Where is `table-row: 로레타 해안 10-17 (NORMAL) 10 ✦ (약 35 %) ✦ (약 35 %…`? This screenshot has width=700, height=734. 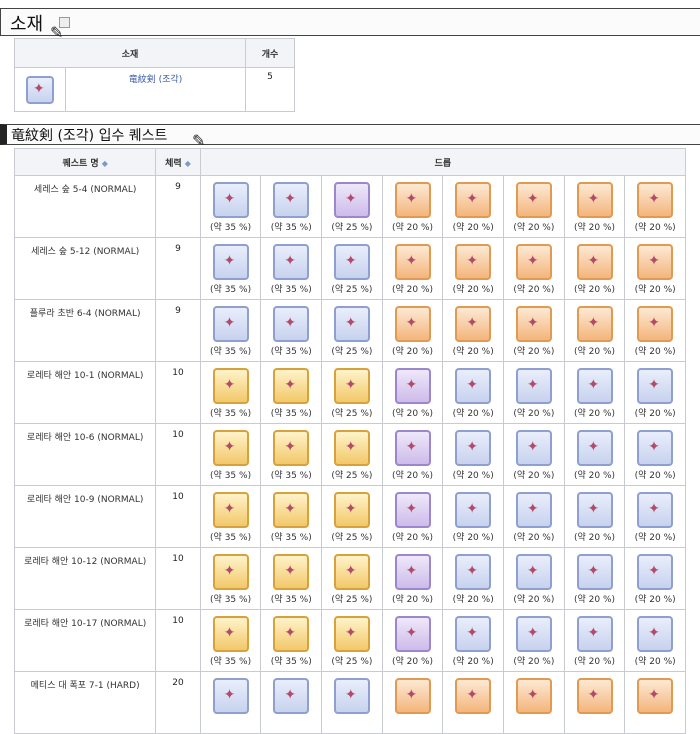
table-row: 로레타 해안 10-17 (NORMAL) 10 ✦ (약 35 %) ✦ (약 35 %… is located at coordinates (349, 640).